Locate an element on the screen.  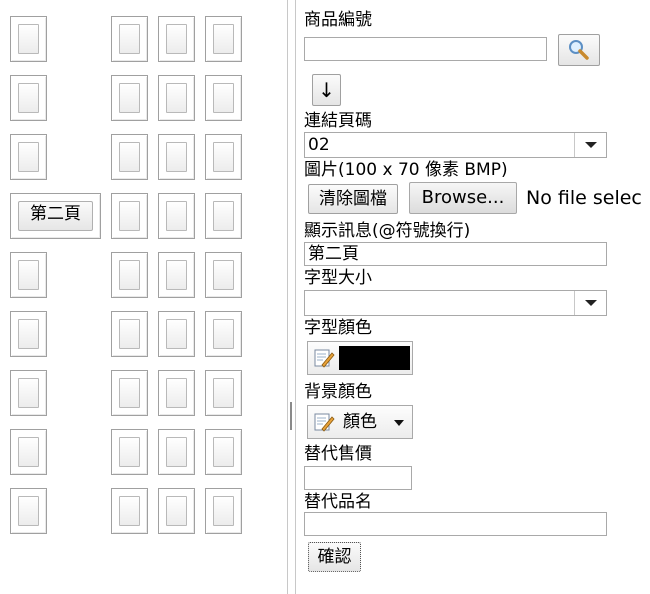
splitter-edge-right is located at coordinates (295, 297).